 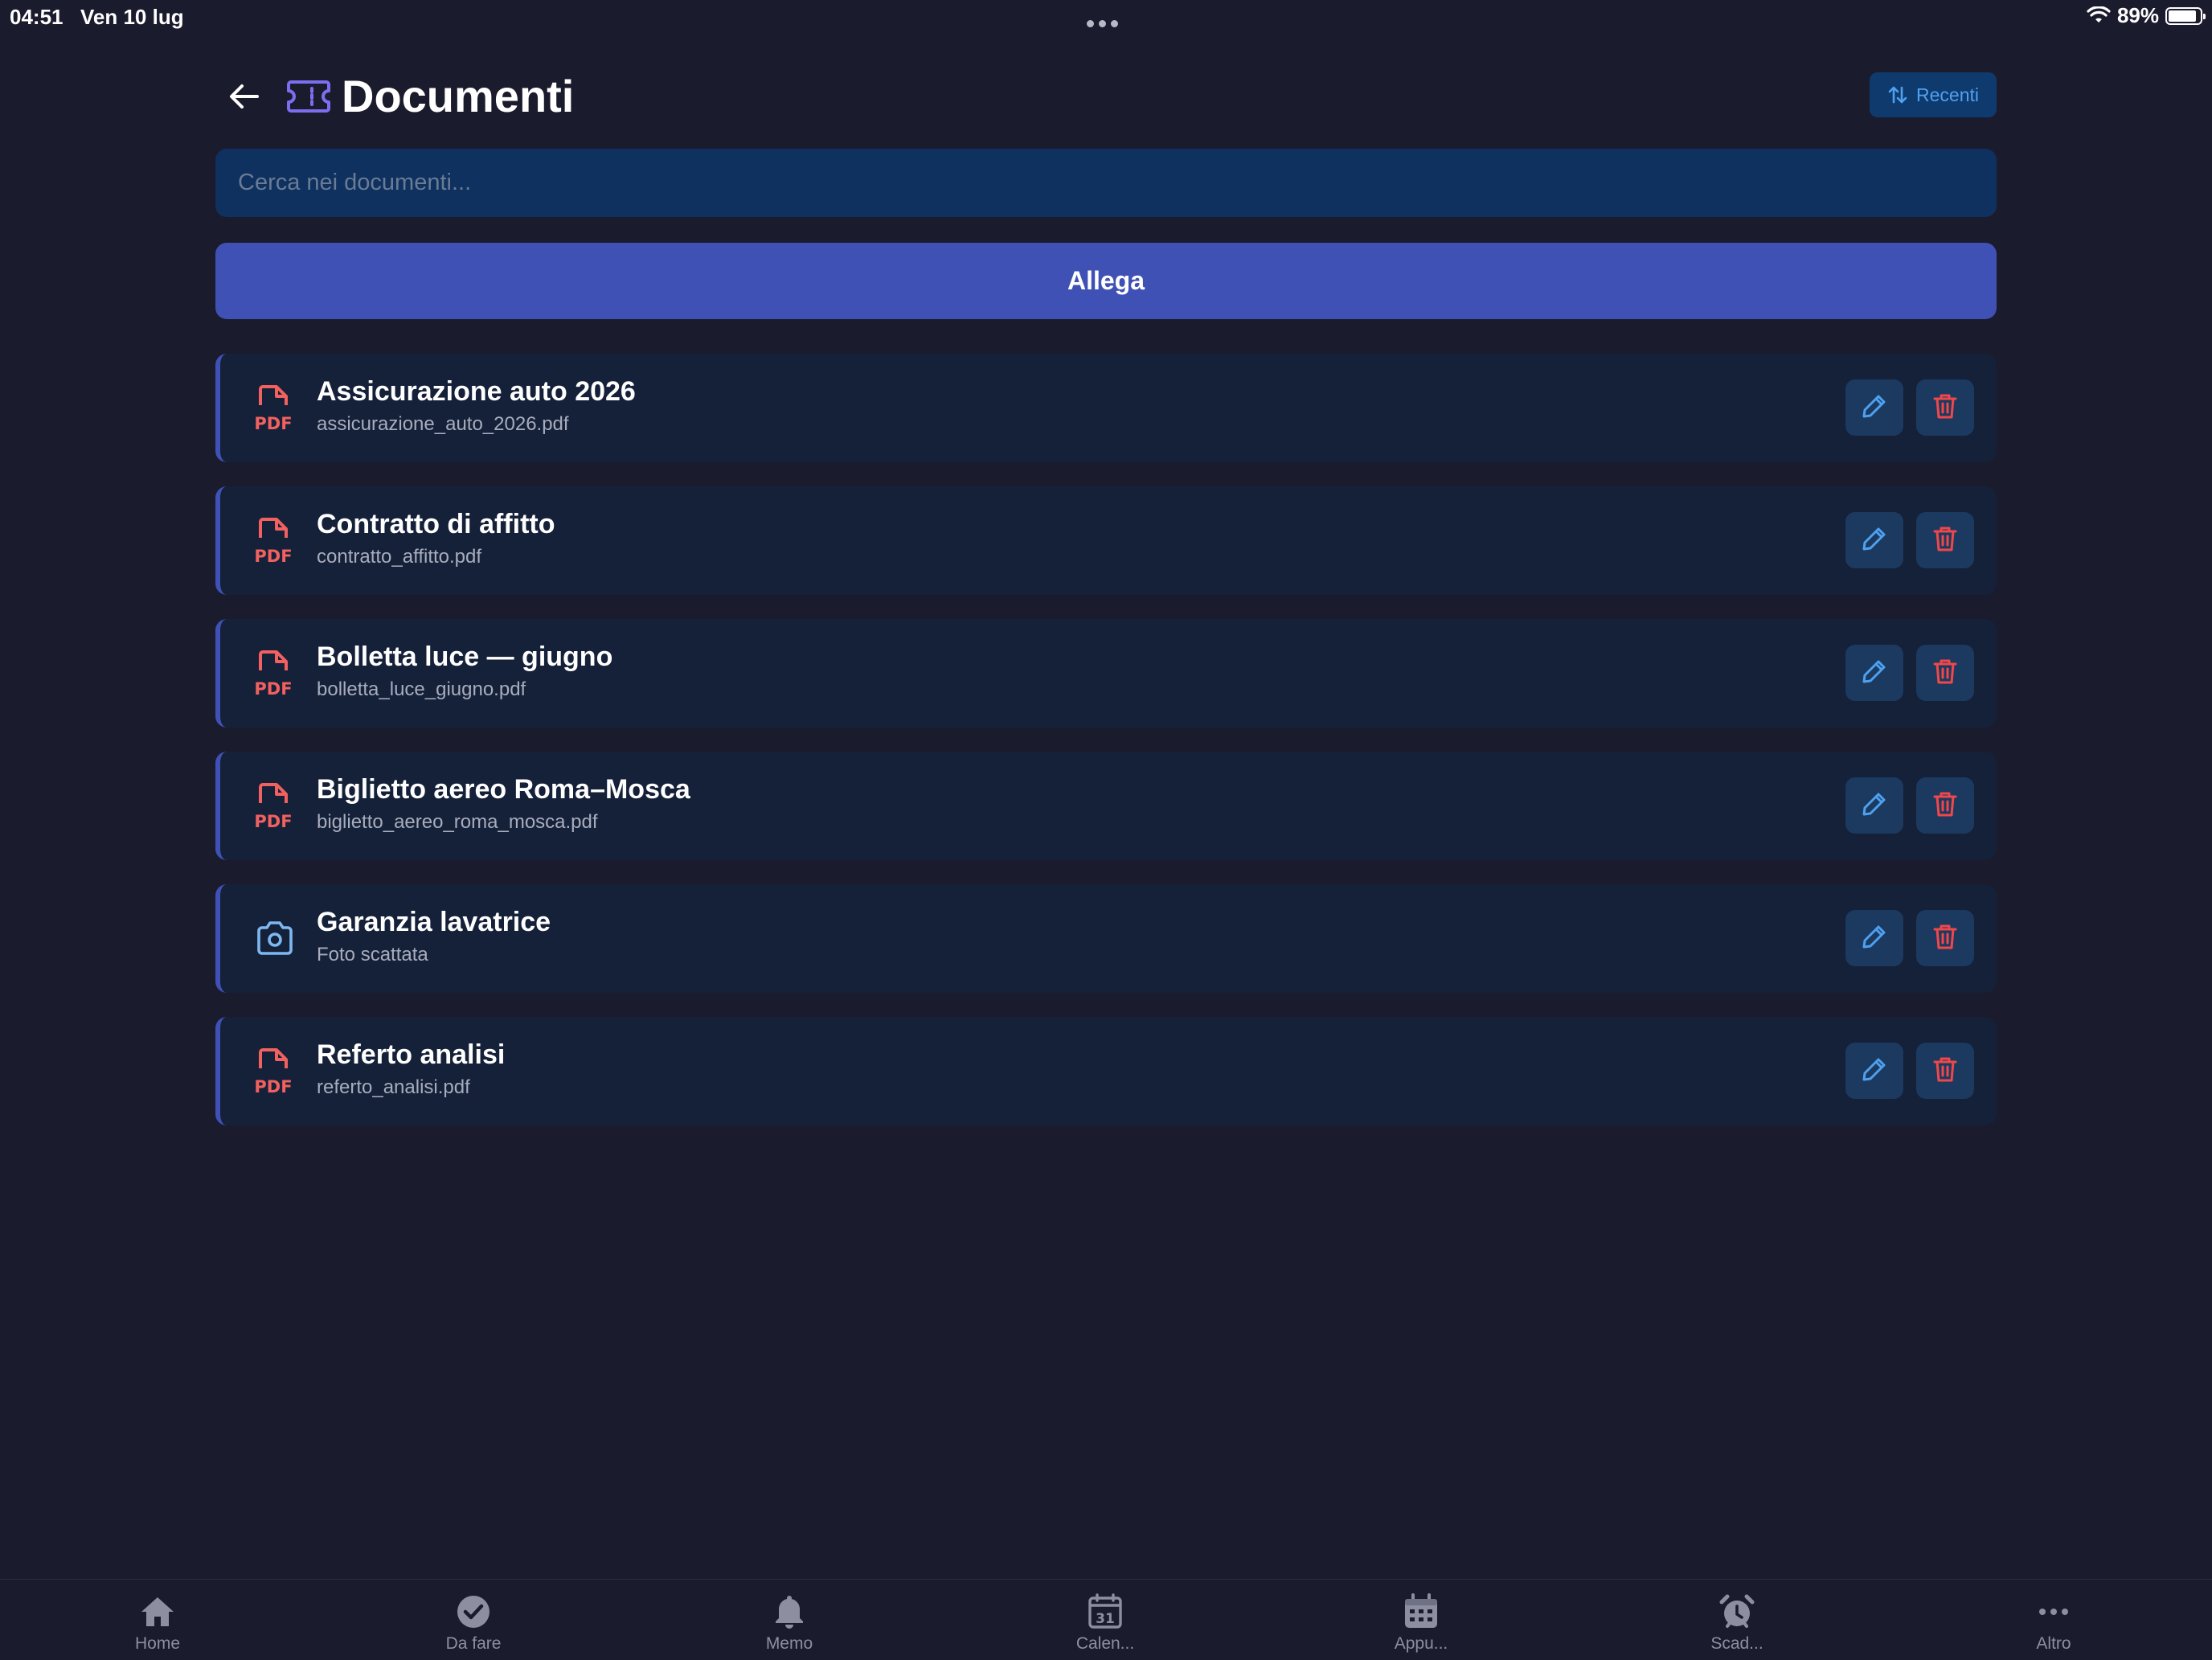 I want to click on wifi-icon, so click(x=2099, y=14).